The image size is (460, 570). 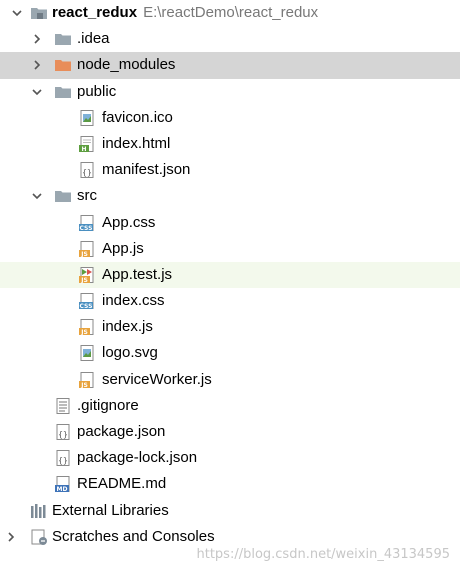 What do you see at coordinates (230, 537) in the screenshot?
I see `tree-row-scratches: Scratches and Consoles` at bounding box center [230, 537].